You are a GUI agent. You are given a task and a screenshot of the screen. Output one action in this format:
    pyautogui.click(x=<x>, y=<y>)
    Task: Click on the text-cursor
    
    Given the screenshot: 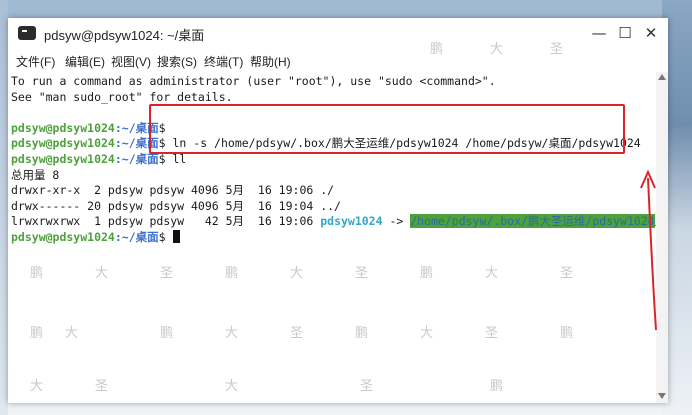 What is the action you would take?
    pyautogui.click(x=176, y=236)
    